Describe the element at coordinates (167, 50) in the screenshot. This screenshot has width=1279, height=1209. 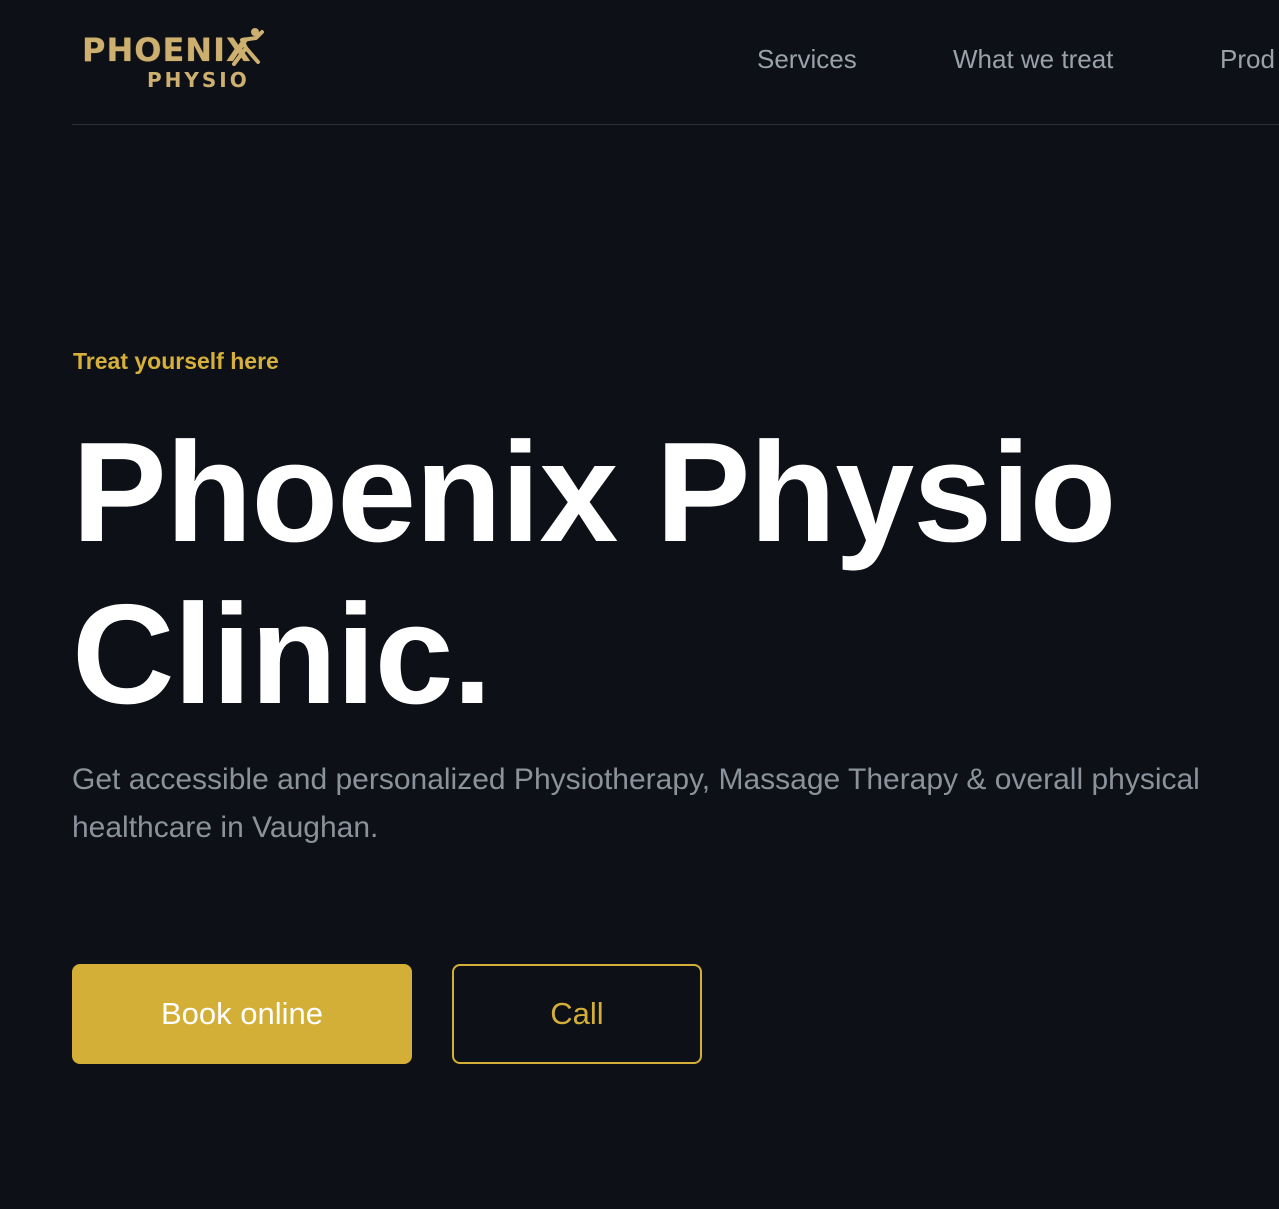
I see `logo-wordmark-top: PHOENIX` at that location.